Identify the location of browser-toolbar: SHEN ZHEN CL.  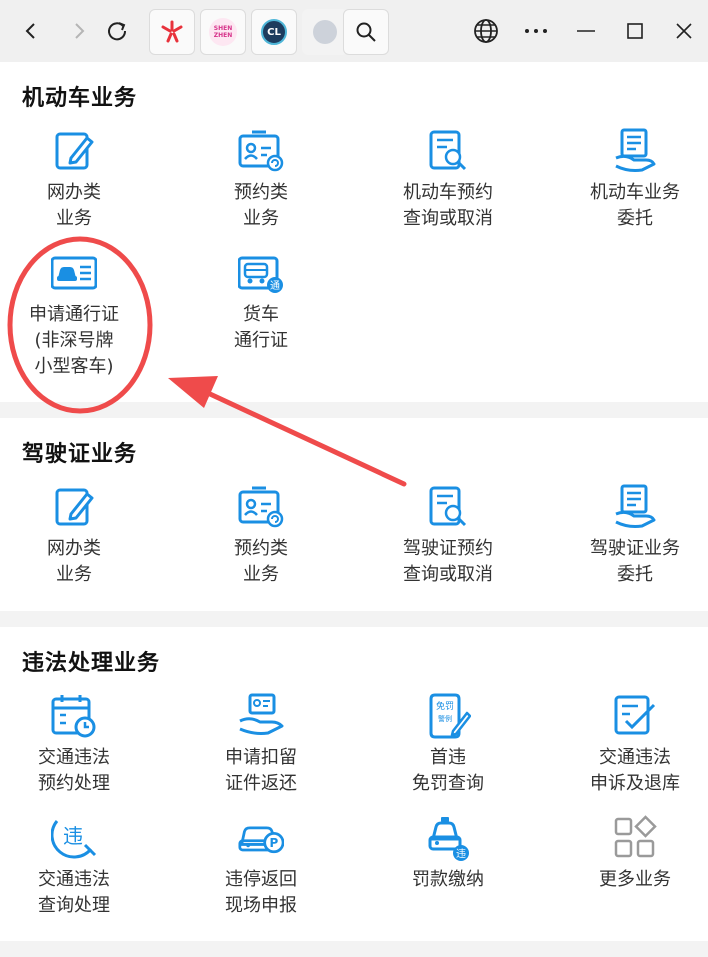
(354, 31).